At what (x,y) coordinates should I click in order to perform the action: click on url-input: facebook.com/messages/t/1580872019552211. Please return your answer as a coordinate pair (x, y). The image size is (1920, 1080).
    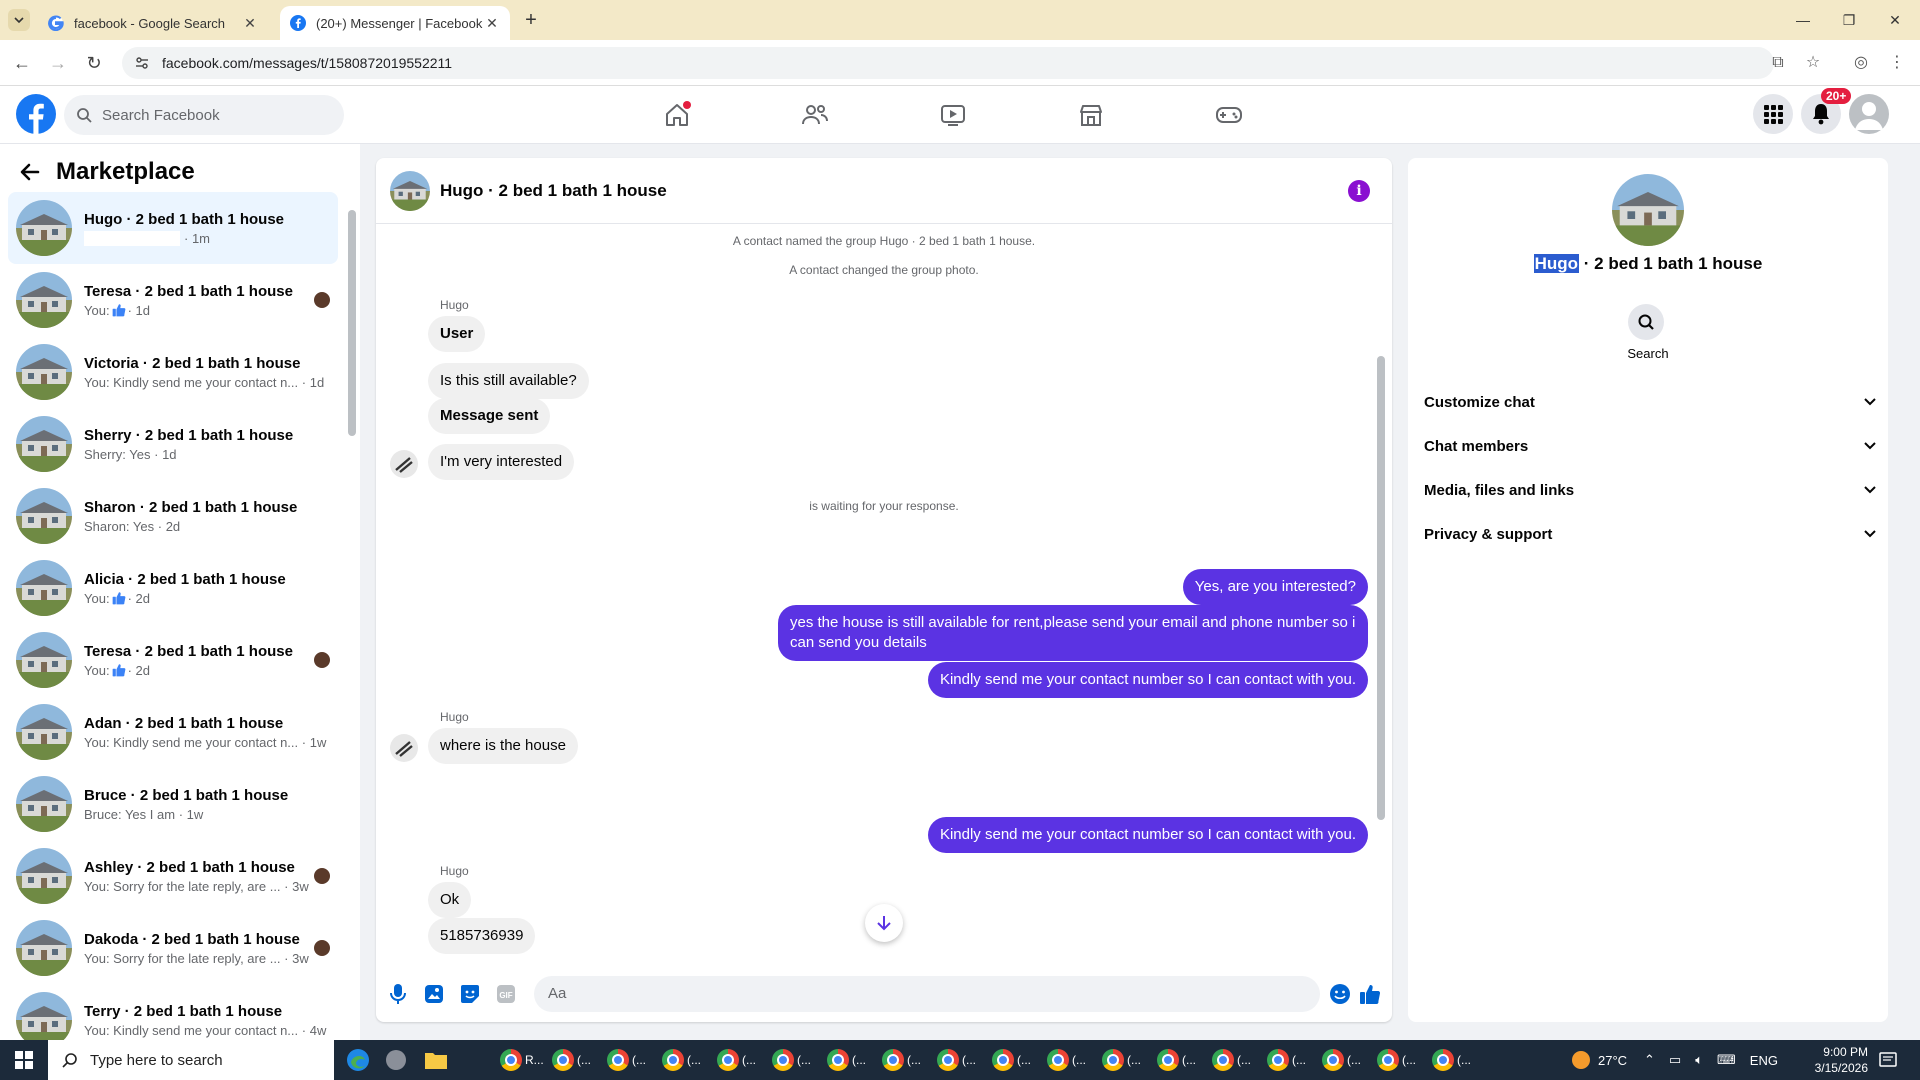
    Looking at the image, I should click on (948, 63).